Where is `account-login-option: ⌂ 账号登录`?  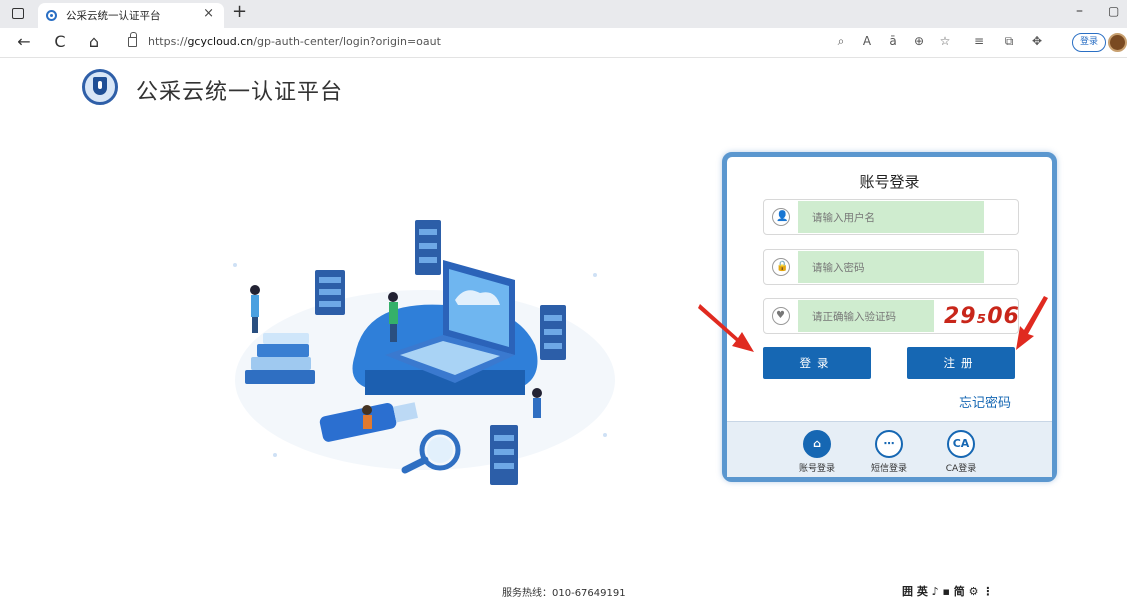
account-login-option: ⌂ 账号登录 is located at coordinates (817, 452).